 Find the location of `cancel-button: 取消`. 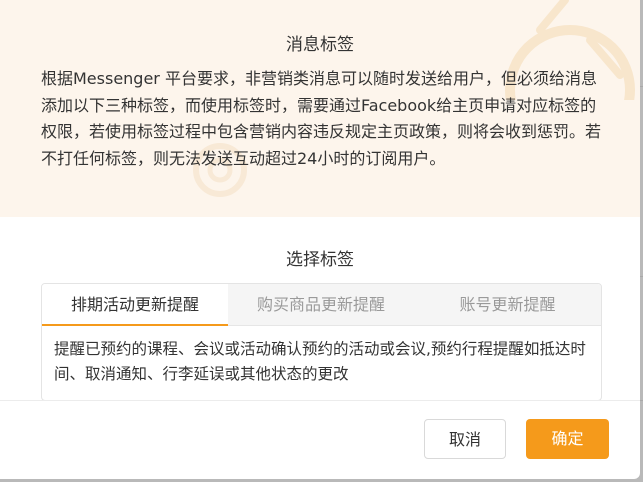

cancel-button: 取消 is located at coordinates (465, 439).